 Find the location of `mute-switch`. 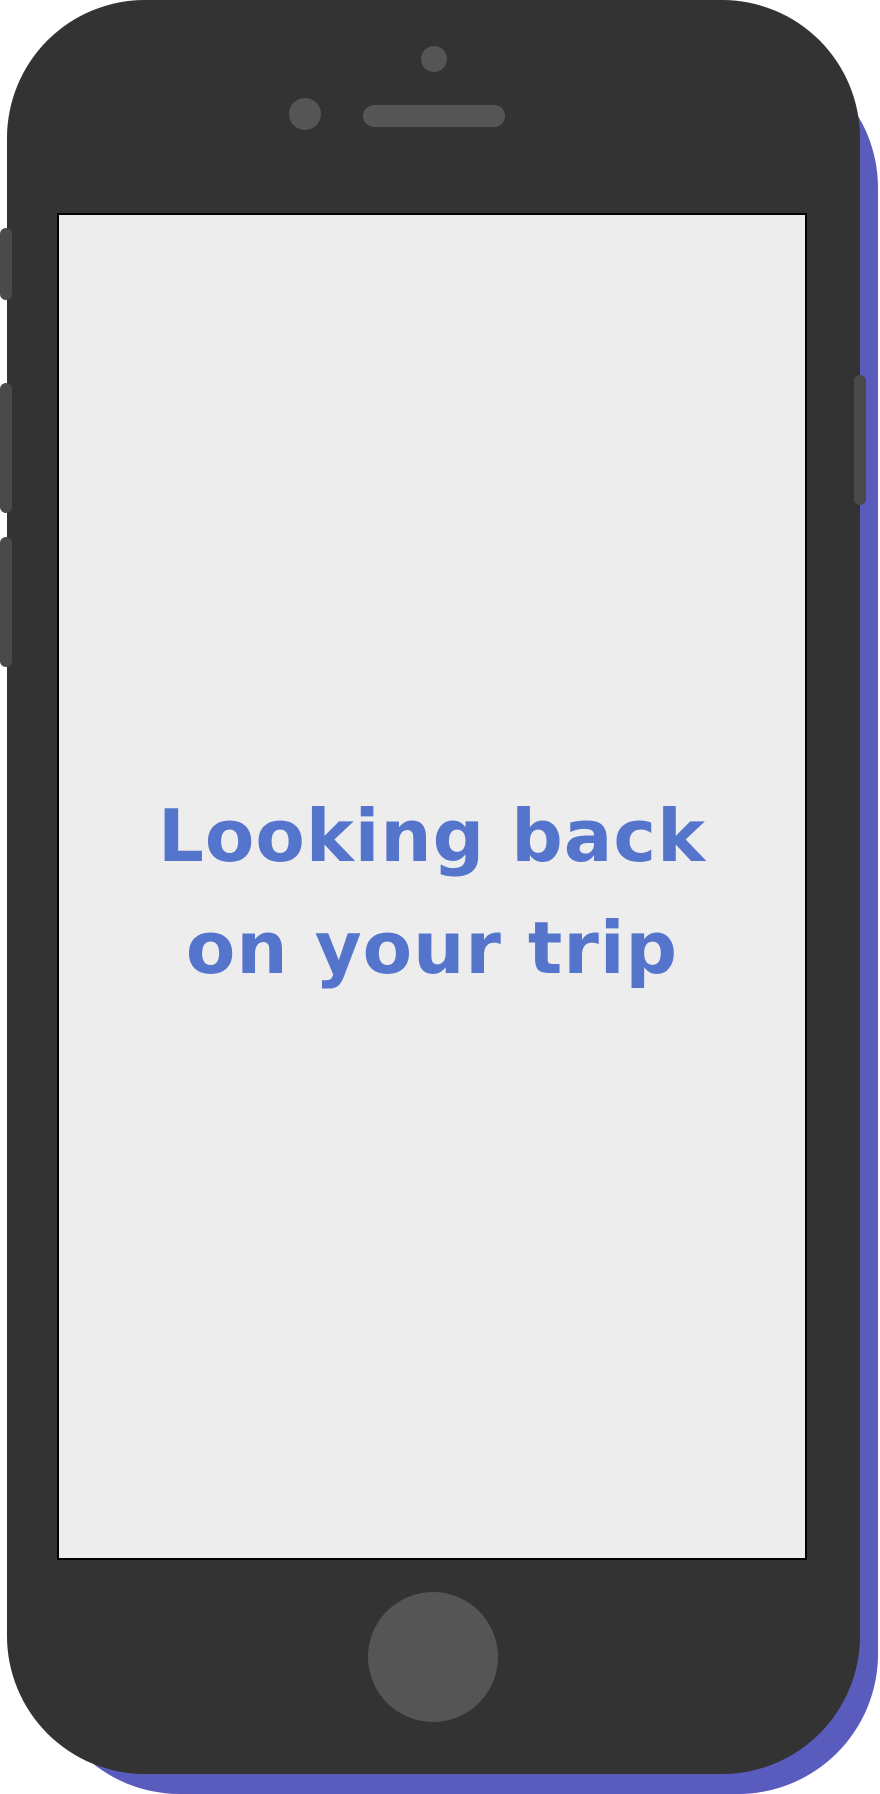

mute-switch is located at coordinates (6, 264).